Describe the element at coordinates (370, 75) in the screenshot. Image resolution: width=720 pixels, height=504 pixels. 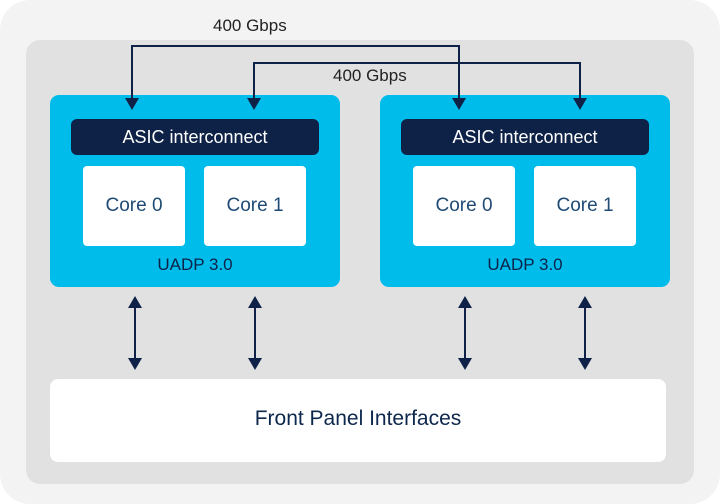
I see `link-bandwidth-label-second: 400 Gbps` at that location.